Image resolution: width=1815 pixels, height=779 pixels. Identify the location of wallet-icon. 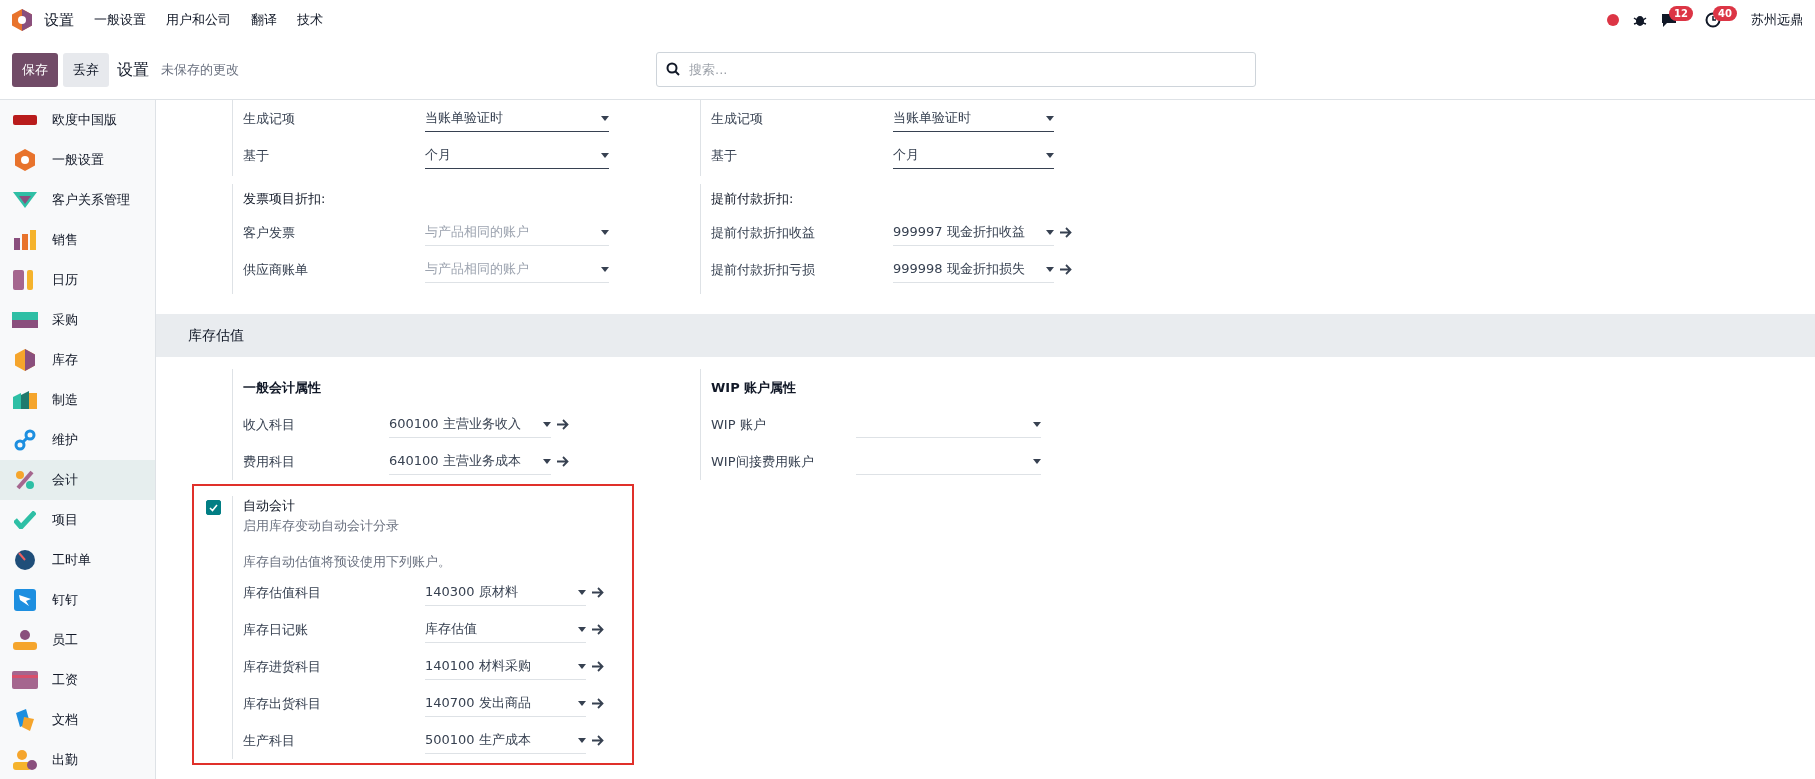
(25, 680).